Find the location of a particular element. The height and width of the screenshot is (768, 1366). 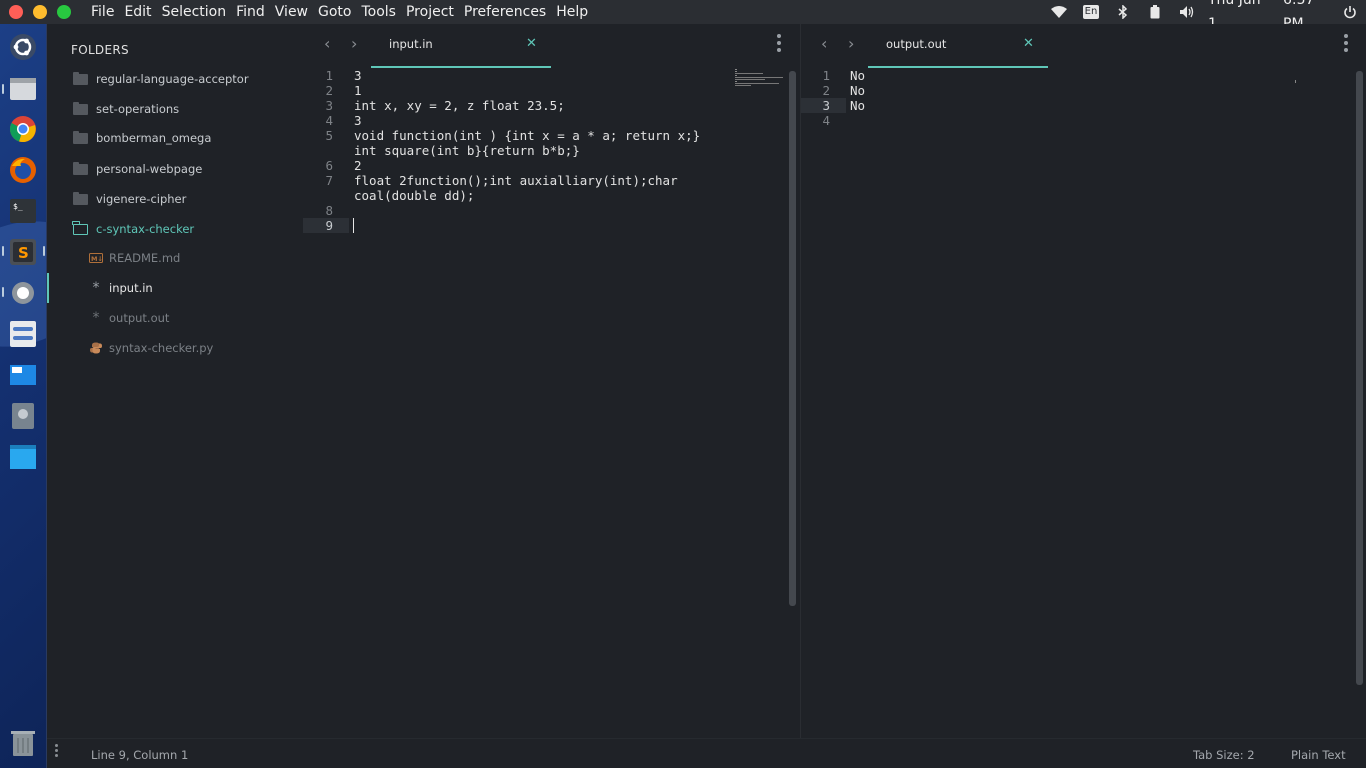

sublime-running-indicator is located at coordinates (3, 251).